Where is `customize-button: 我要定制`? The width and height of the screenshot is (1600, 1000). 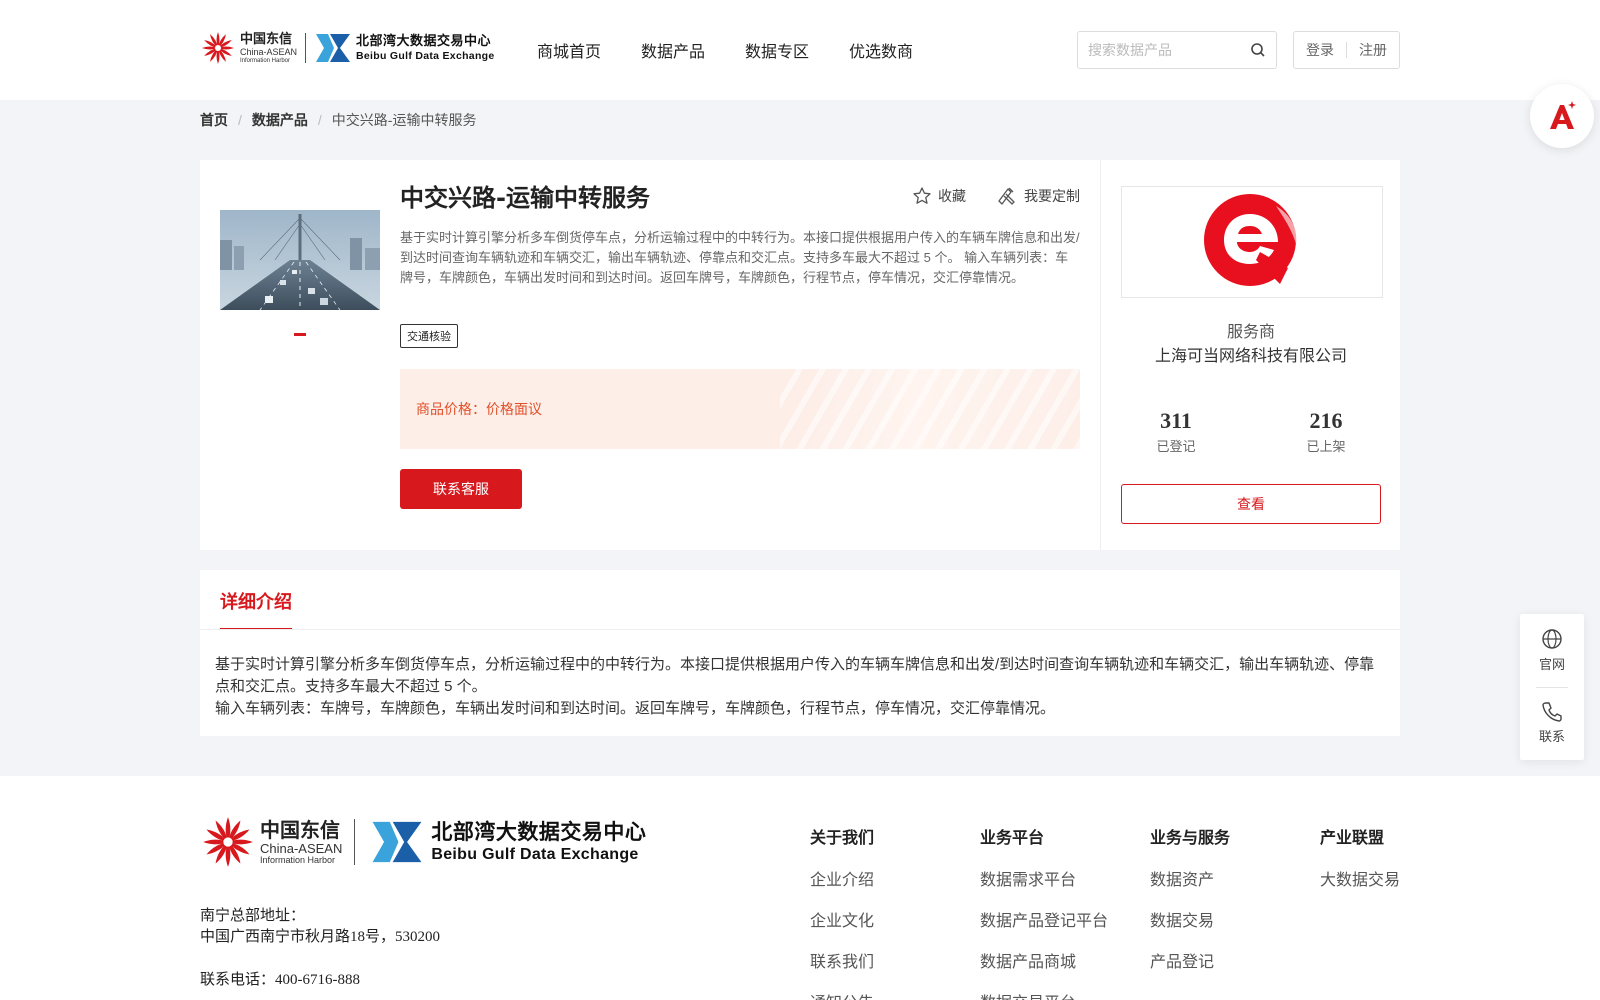
customize-button: 我要定制 is located at coordinates (1038, 196).